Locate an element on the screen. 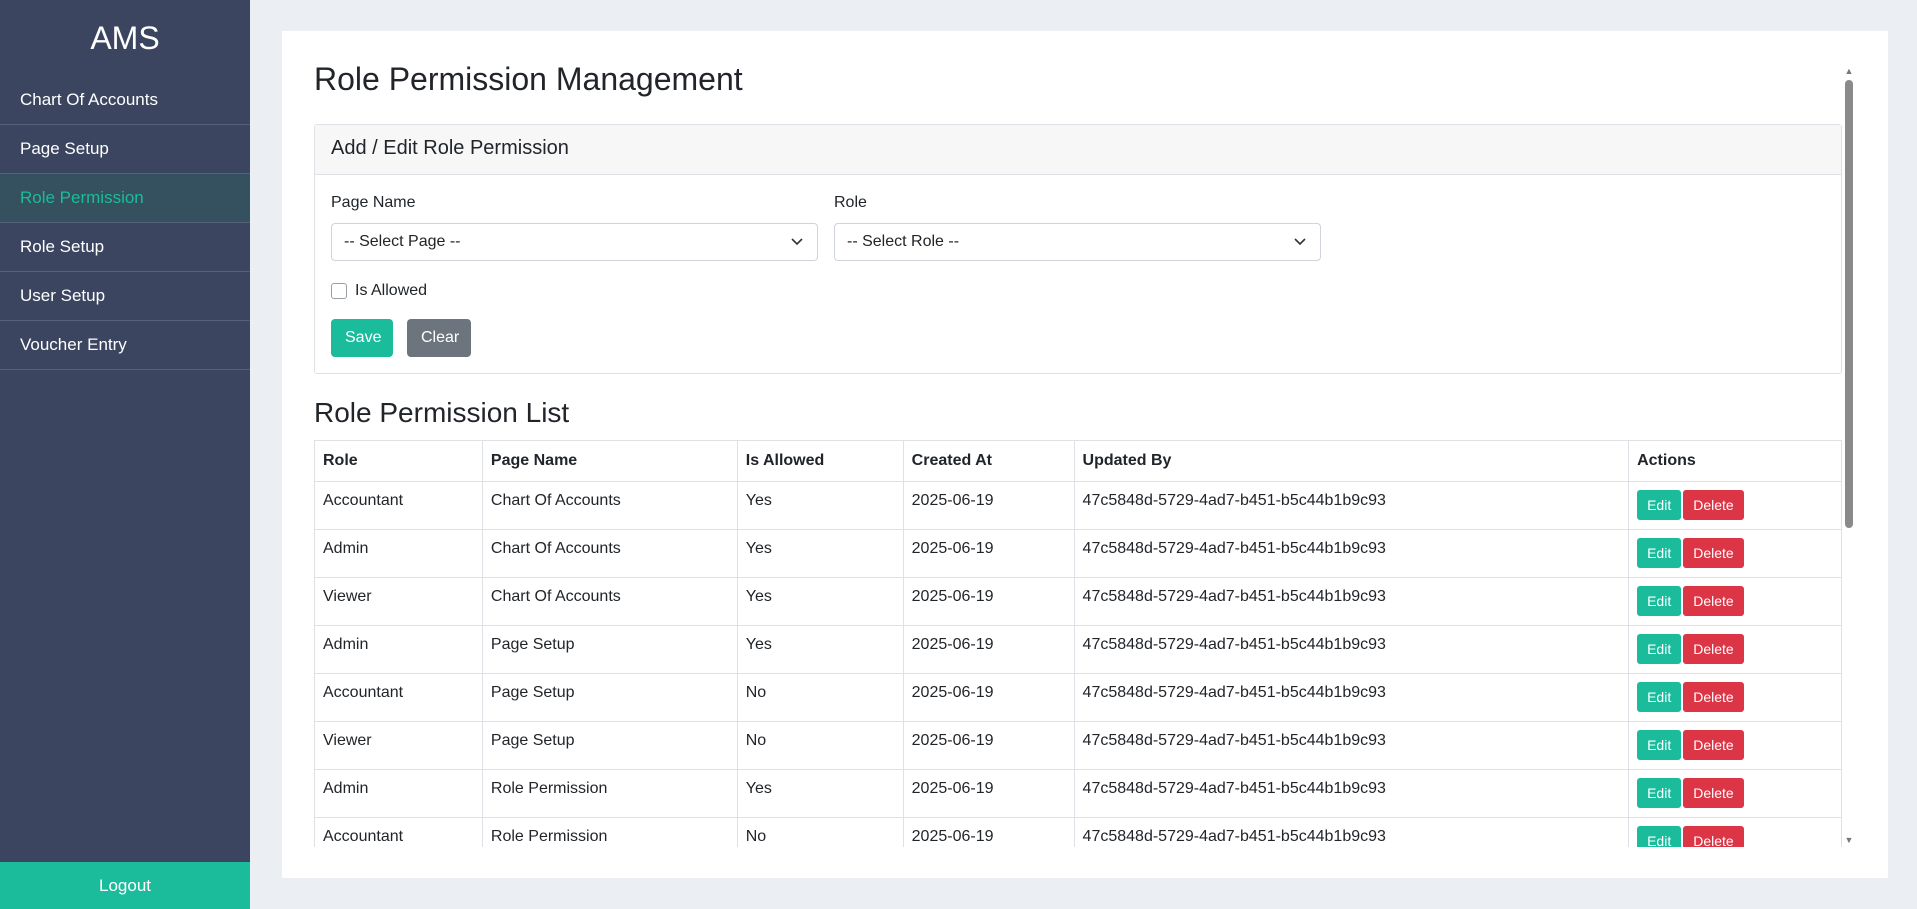 This screenshot has height=909, width=1917. app-brand: AMS is located at coordinates (125, 38).